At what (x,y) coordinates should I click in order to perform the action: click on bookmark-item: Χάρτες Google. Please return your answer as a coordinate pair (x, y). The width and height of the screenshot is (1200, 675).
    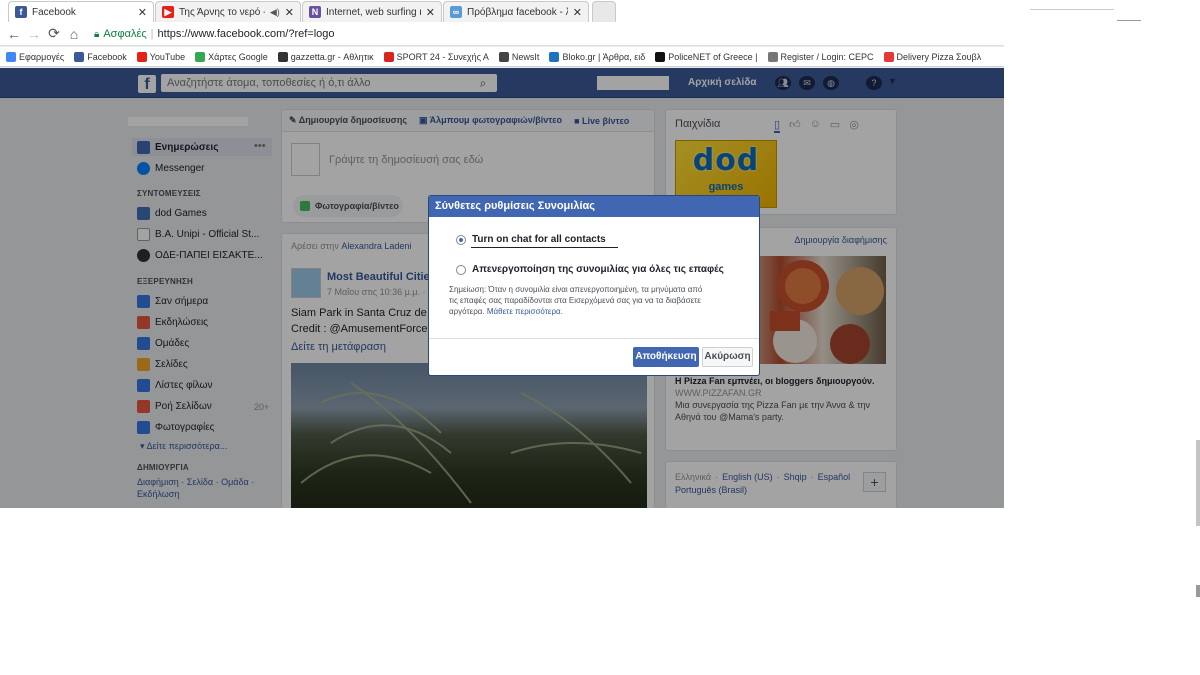
    Looking at the image, I should click on (231, 56).